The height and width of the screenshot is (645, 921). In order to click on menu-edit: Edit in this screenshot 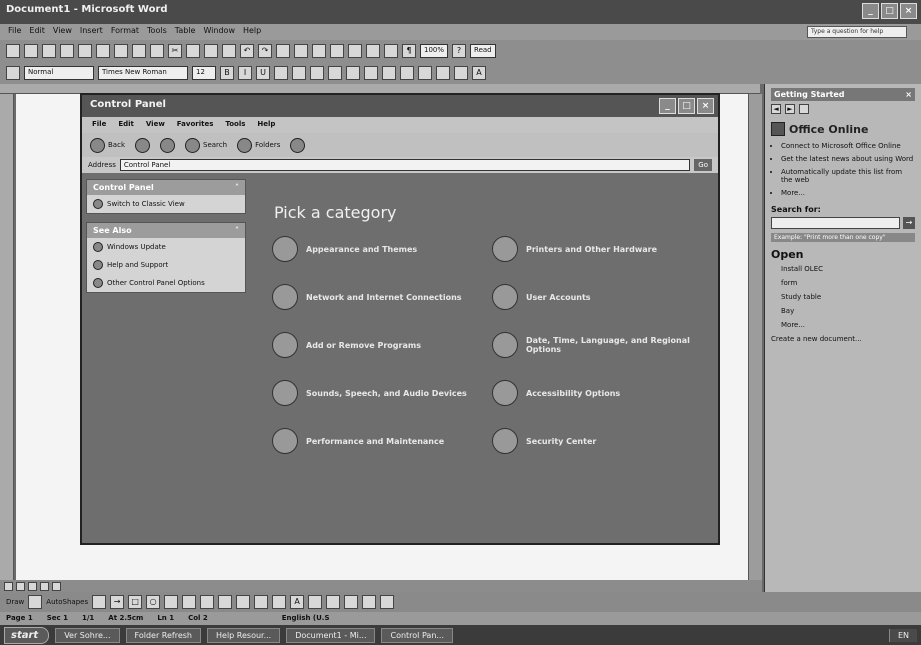, I will do `click(37, 32)`.